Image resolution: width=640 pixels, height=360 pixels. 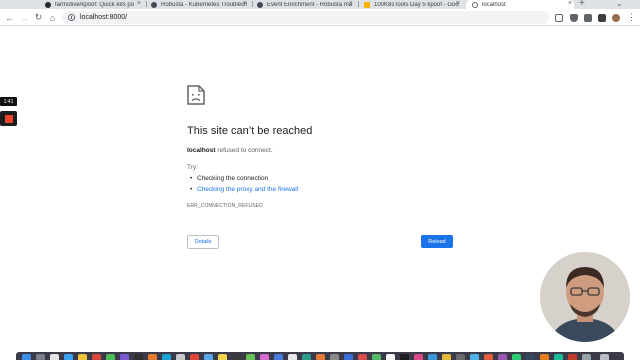 What do you see at coordinates (38, 17) in the screenshot?
I see `reload-icon: ↻` at bounding box center [38, 17].